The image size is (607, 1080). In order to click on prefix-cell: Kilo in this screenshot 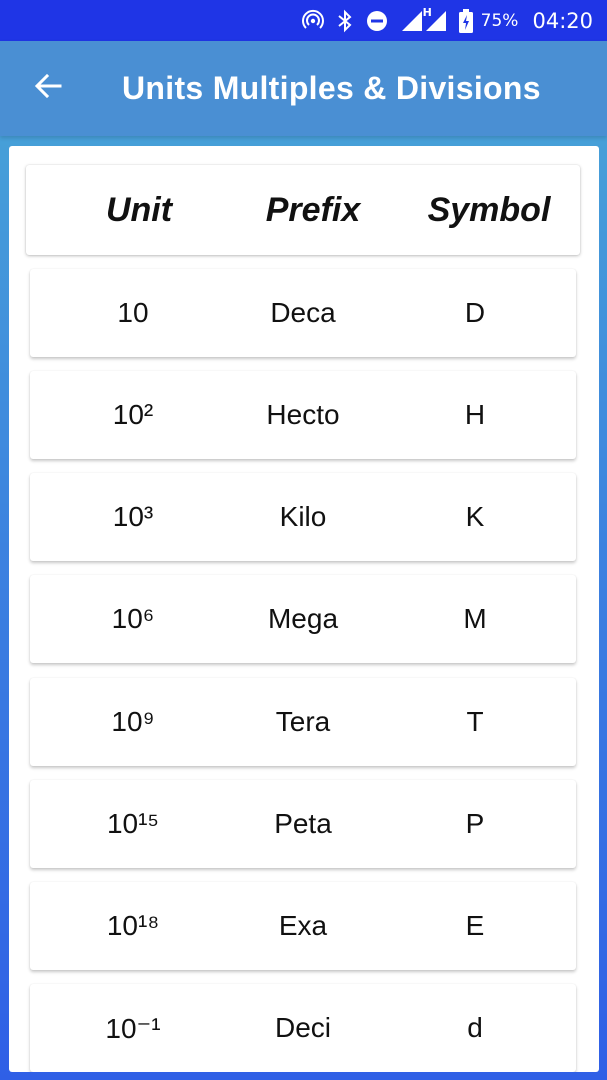, I will do `click(303, 516)`.